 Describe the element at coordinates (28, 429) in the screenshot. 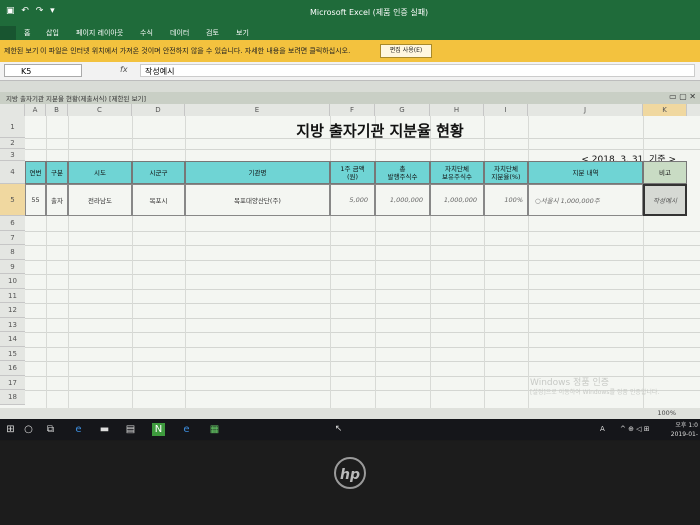

I see `search-icon: ○` at that location.